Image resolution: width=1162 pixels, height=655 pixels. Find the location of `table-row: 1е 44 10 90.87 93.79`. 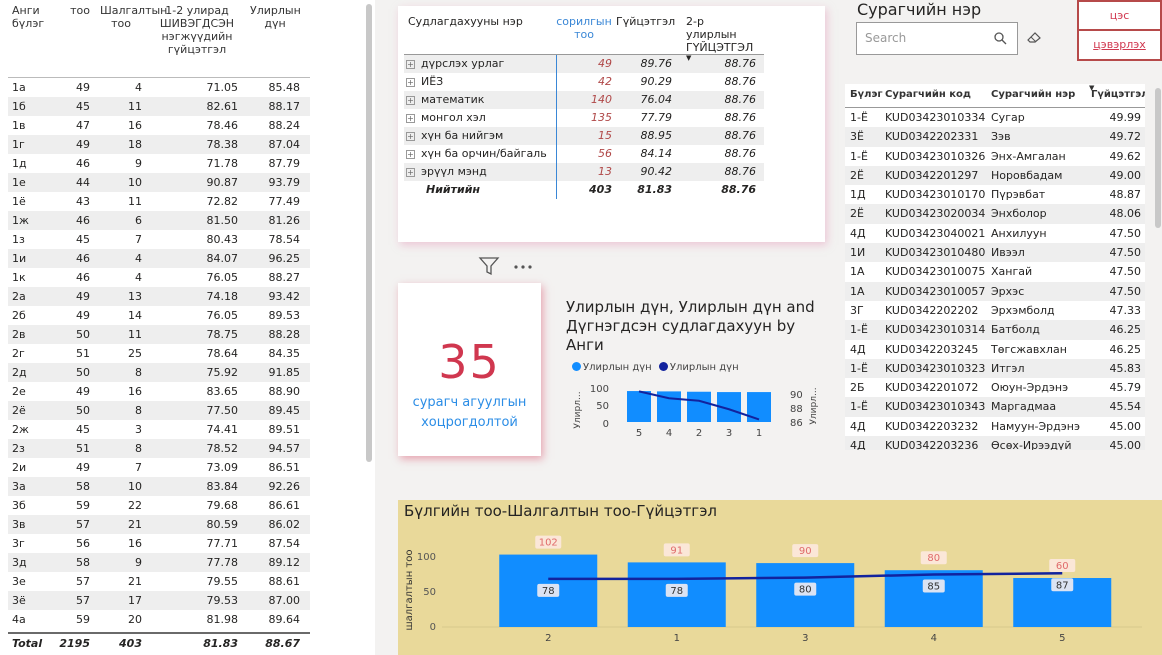

table-row: 1е 44 10 90.87 93.79 is located at coordinates (159, 182).